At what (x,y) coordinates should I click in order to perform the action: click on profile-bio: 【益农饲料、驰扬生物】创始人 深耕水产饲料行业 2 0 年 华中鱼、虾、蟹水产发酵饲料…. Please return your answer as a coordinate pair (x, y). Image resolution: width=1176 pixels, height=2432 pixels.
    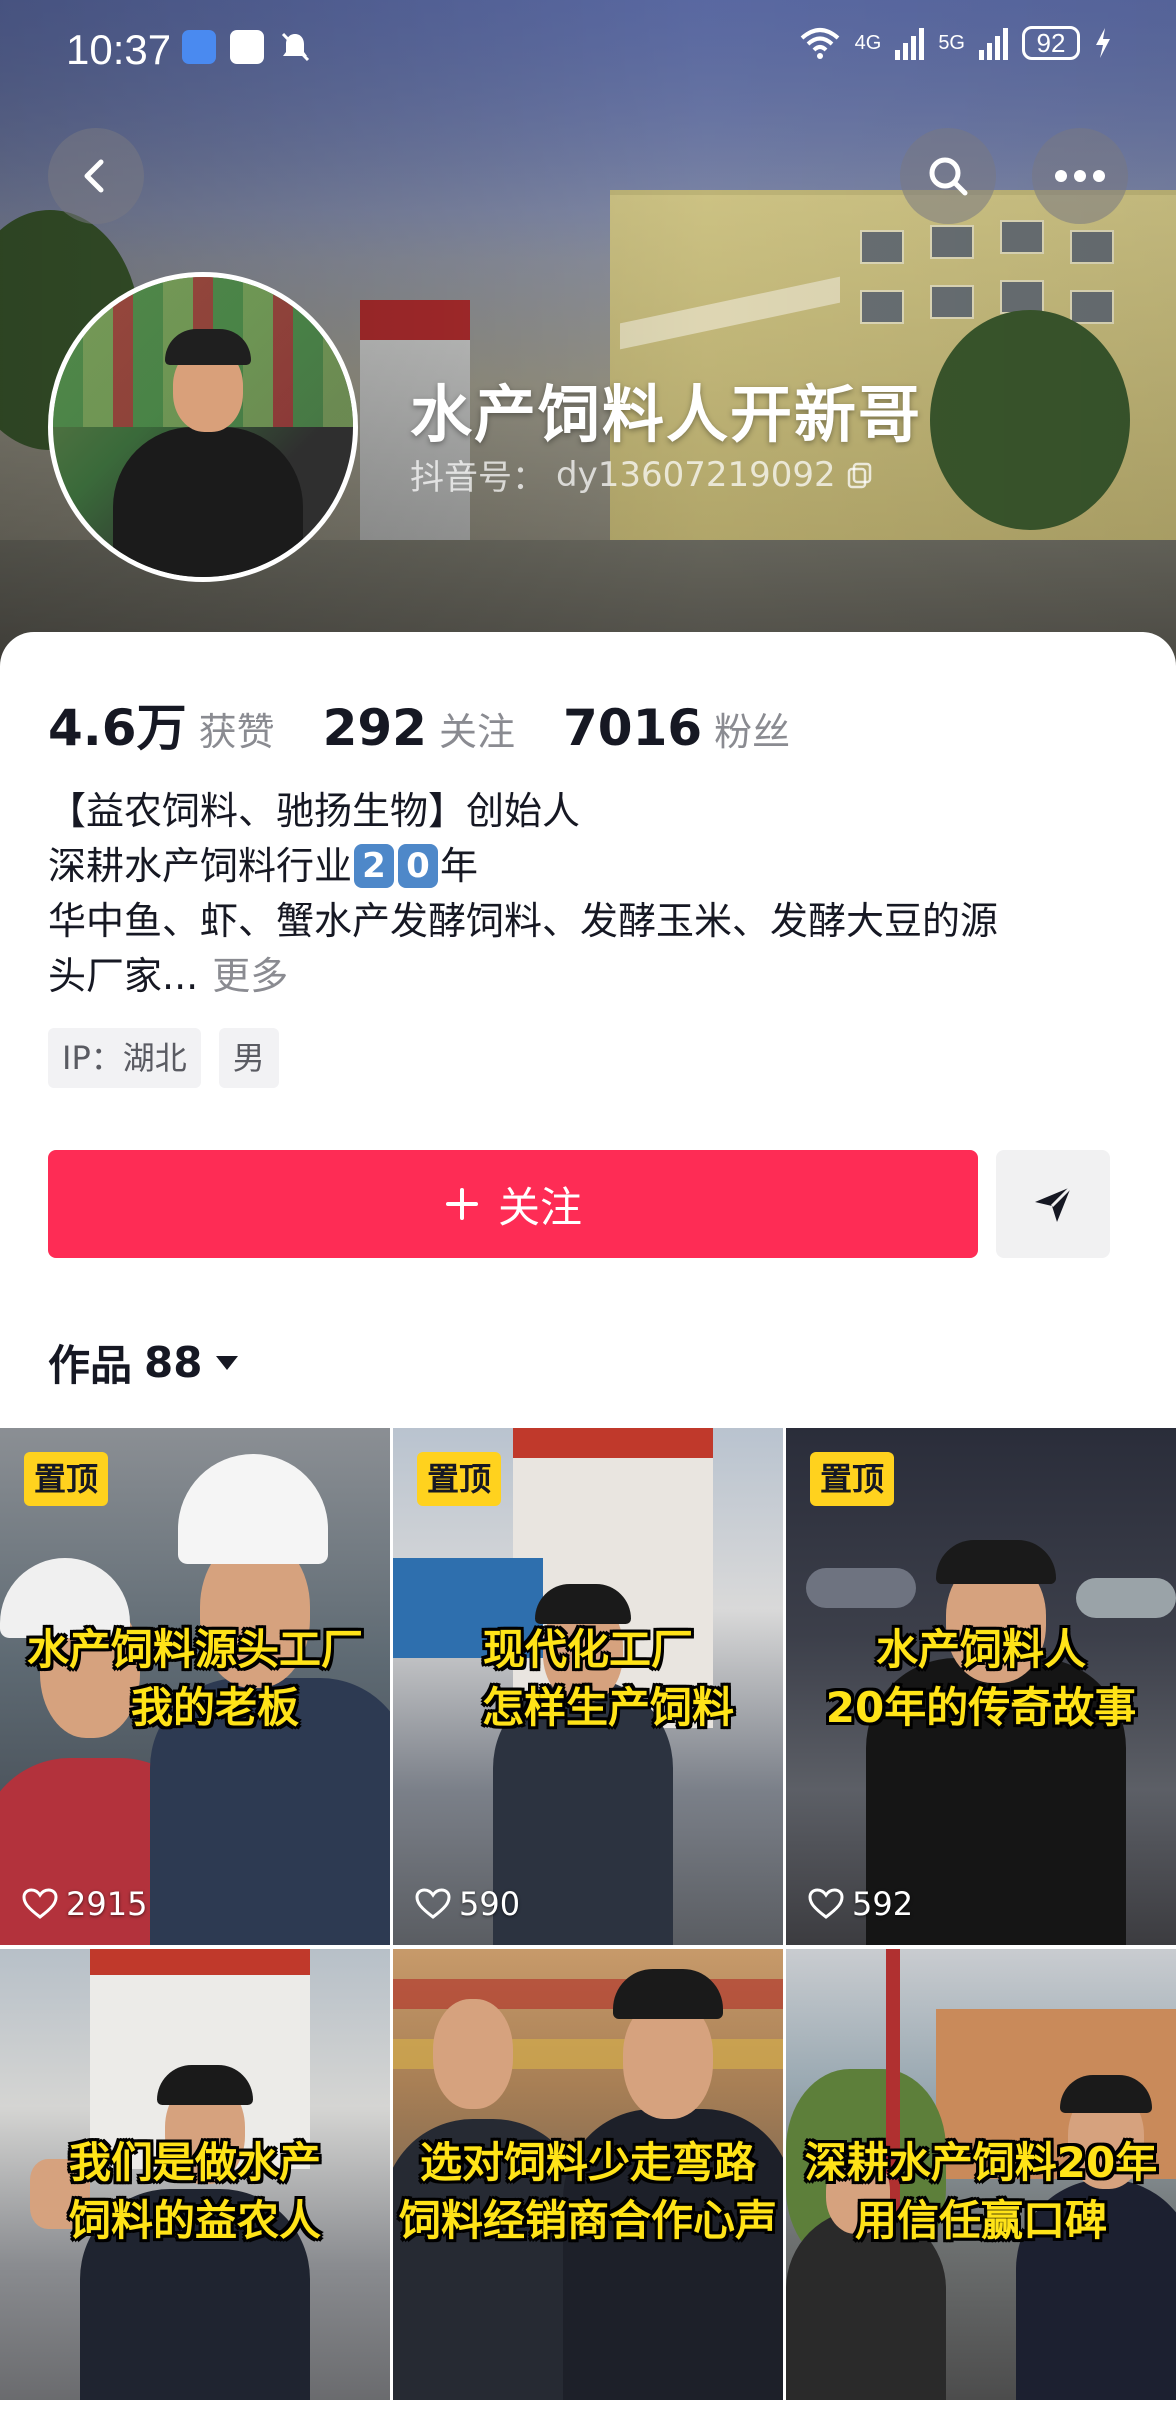
    Looking at the image, I should click on (588, 894).